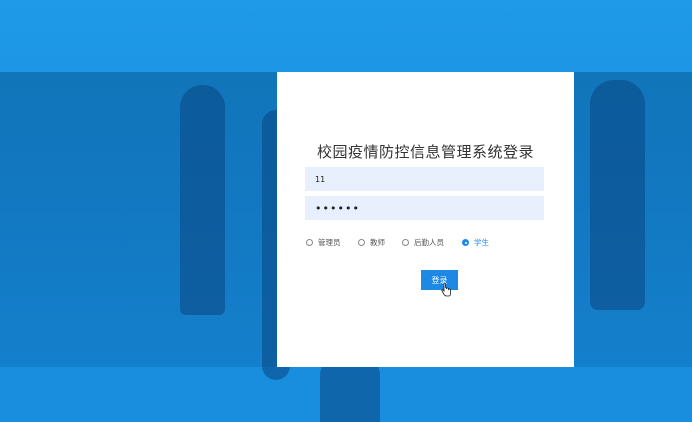 This screenshot has width=692, height=422. I want to click on role-radio-group: 管理员 教师 后勤人员 学生, so click(425, 244).